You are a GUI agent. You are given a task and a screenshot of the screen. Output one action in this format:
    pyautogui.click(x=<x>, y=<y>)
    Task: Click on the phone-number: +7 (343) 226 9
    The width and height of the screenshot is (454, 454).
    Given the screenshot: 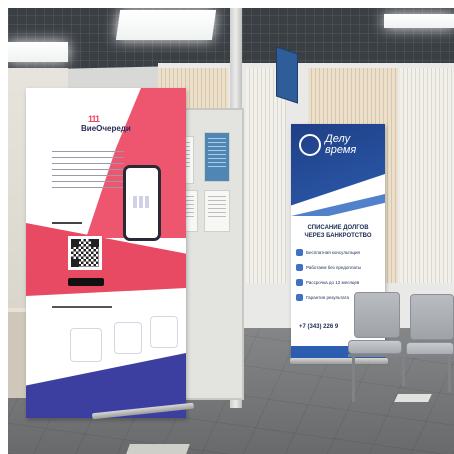 What is the action you would take?
    pyautogui.click(x=319, y=327)
    